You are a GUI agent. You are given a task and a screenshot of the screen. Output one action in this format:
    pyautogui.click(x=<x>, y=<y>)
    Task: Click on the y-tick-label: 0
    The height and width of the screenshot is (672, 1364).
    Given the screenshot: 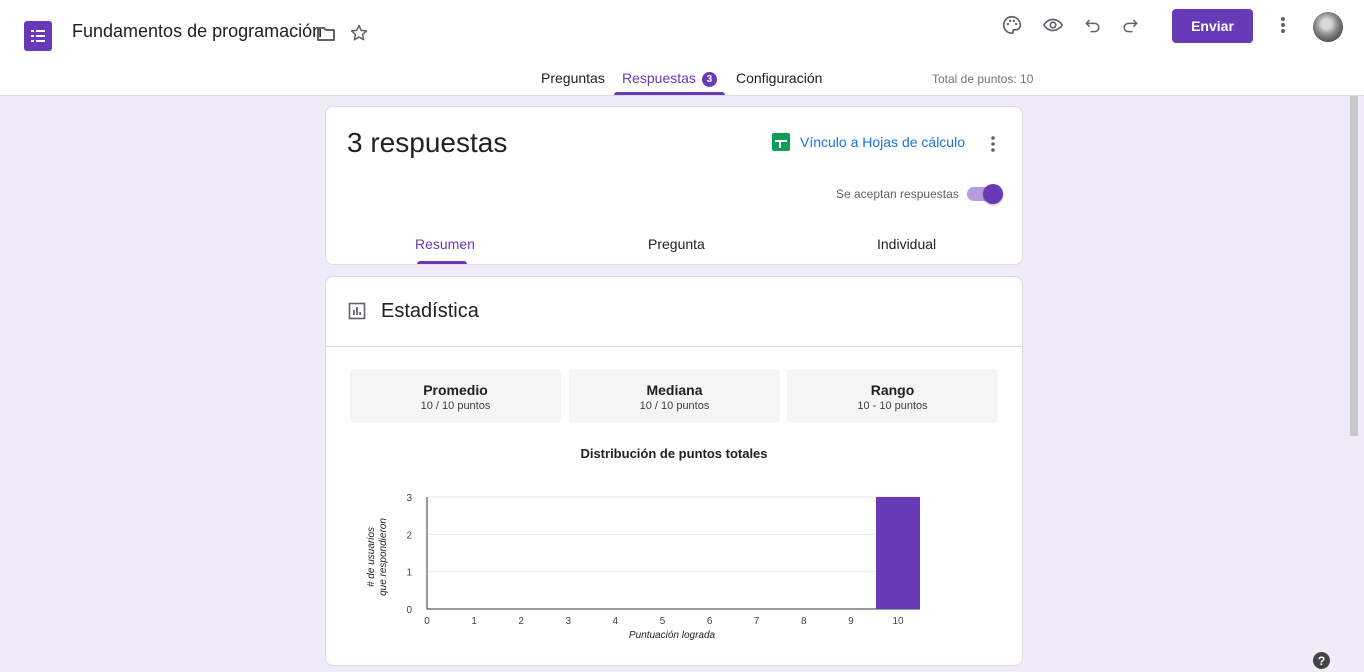 What is the action you would take?
    pyautogui.click(x=409, y=610)
    